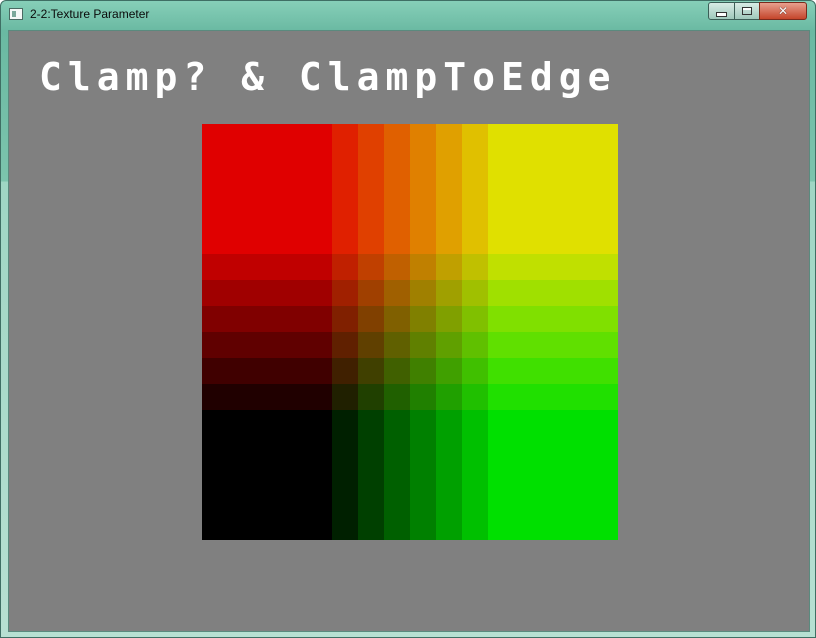 The width and height of the screenshot is (816, 638). I want to click on maximize-icon, so click(747, 11).